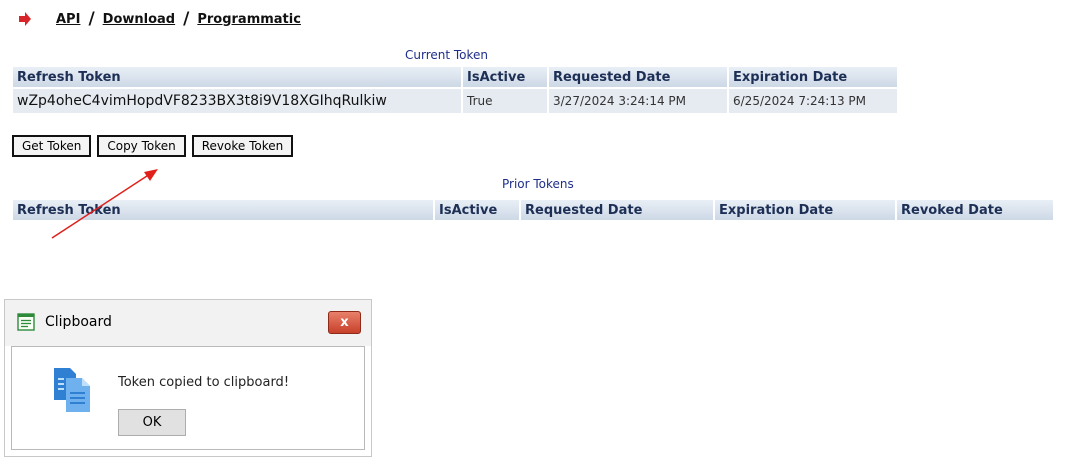 The height and width of the screenshot is (458, 1070). I want to click on revoke-token-button: Revoke Token, so click(242, 146).